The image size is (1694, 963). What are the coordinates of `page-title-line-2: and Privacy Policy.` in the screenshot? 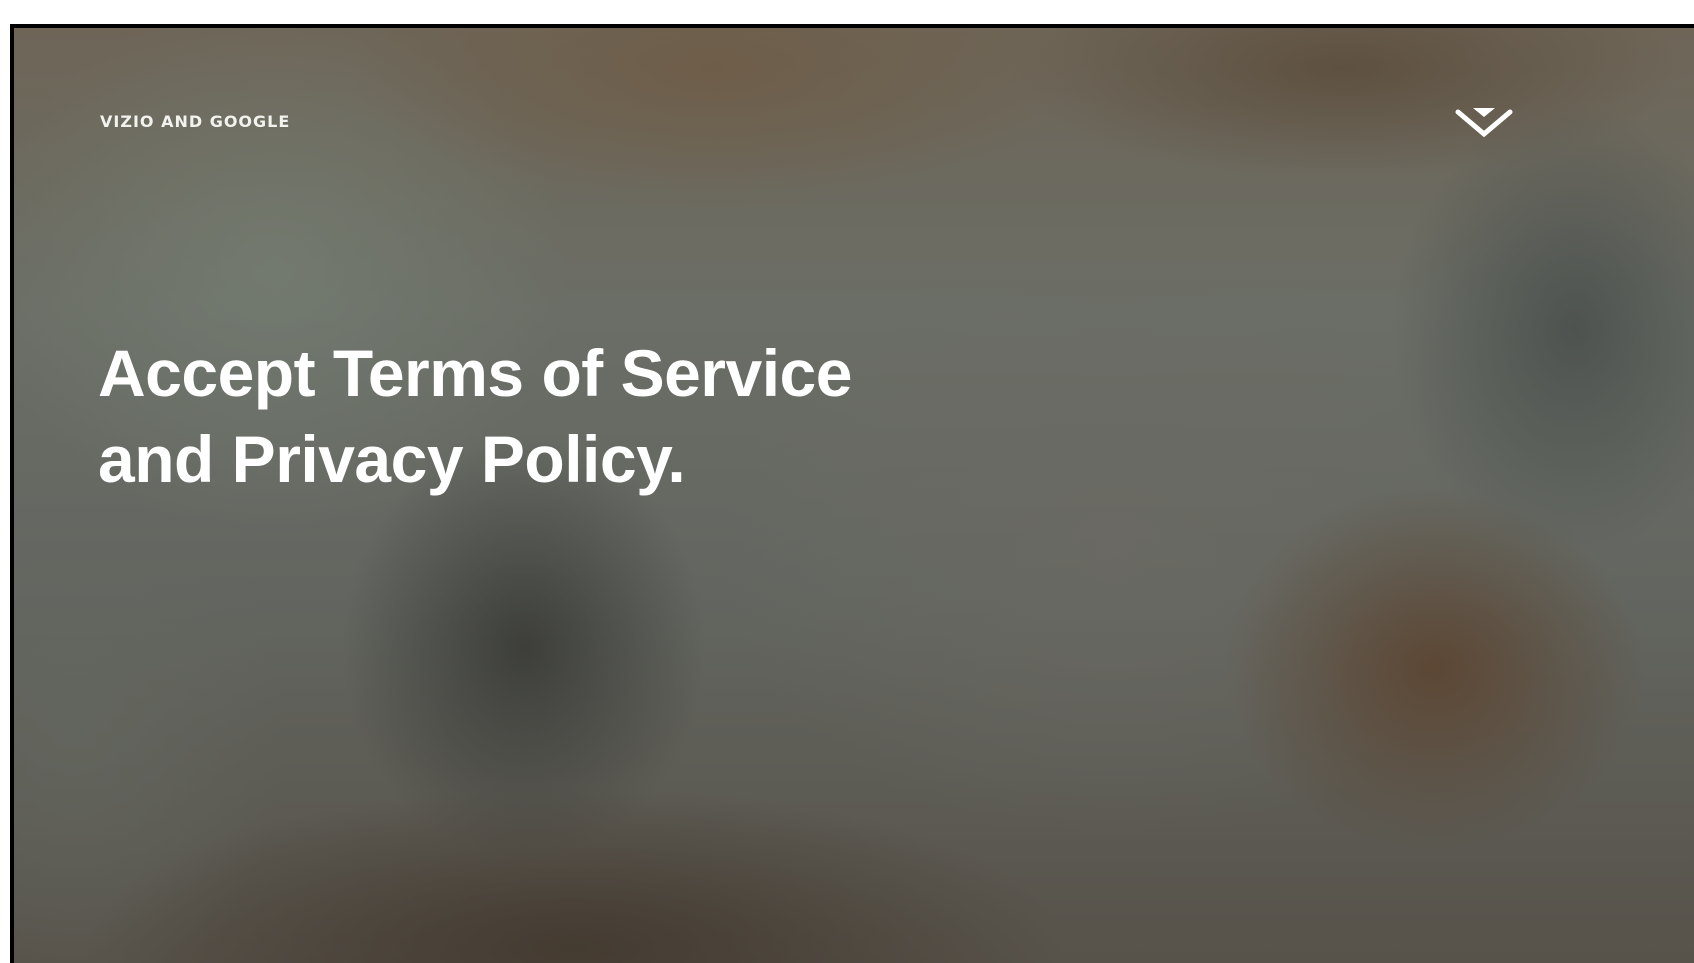 It's located at (392, 459).